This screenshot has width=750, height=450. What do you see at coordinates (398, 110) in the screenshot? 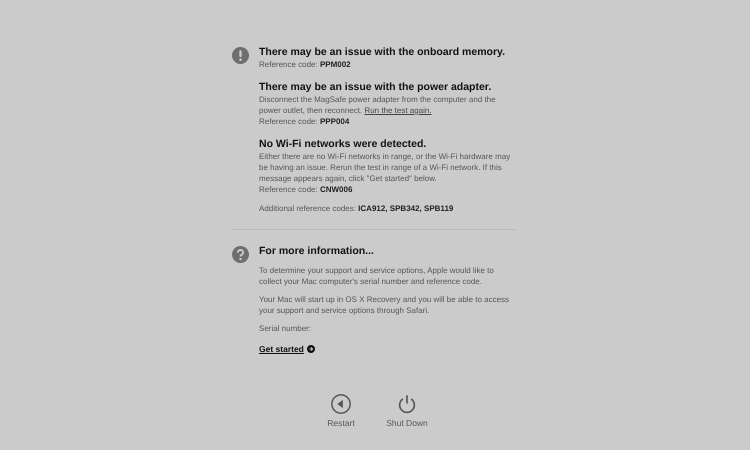
I see `run-test-link: Run the test again.` at bounding box center [398, 110].